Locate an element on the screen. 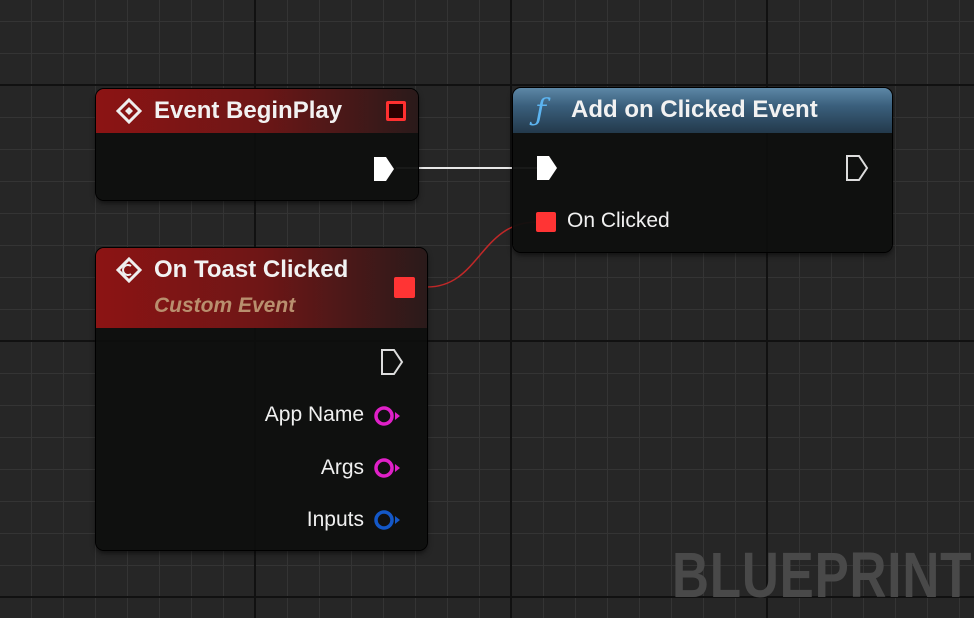 The image size is (974, 618). node-header: On Toast Clicked Custom Event is located at coordinates (261, 288).